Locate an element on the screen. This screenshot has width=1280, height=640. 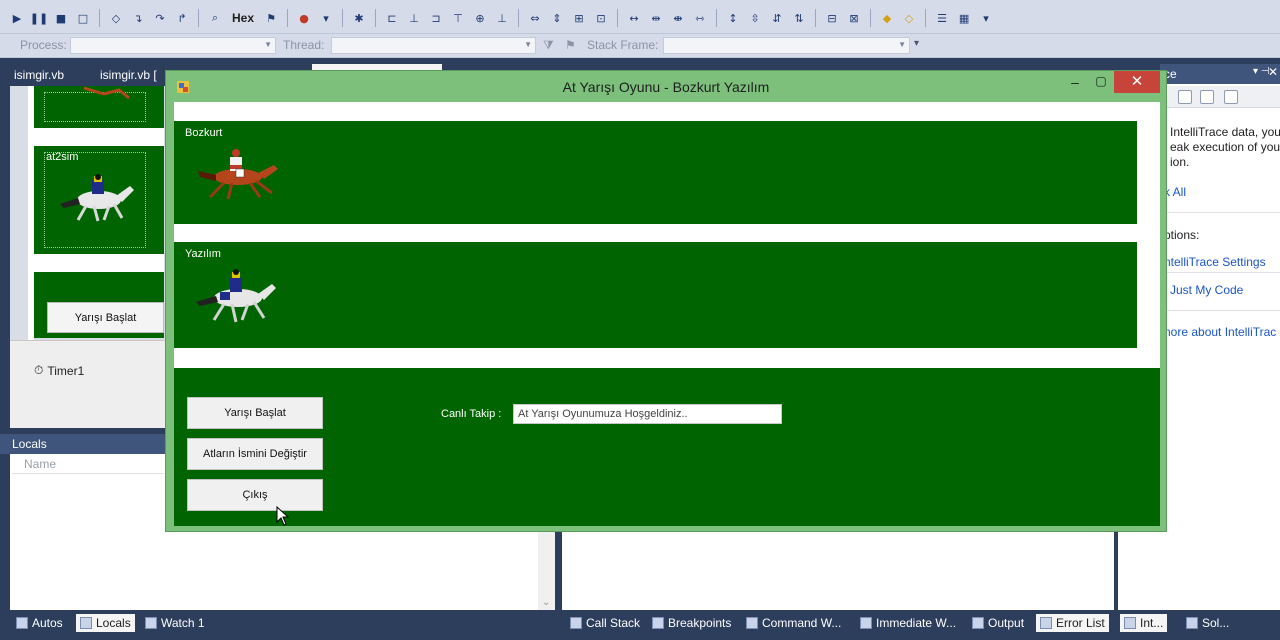
tab-isimgir-design: isimgir.vb [ is located at coordinates (128, 75).